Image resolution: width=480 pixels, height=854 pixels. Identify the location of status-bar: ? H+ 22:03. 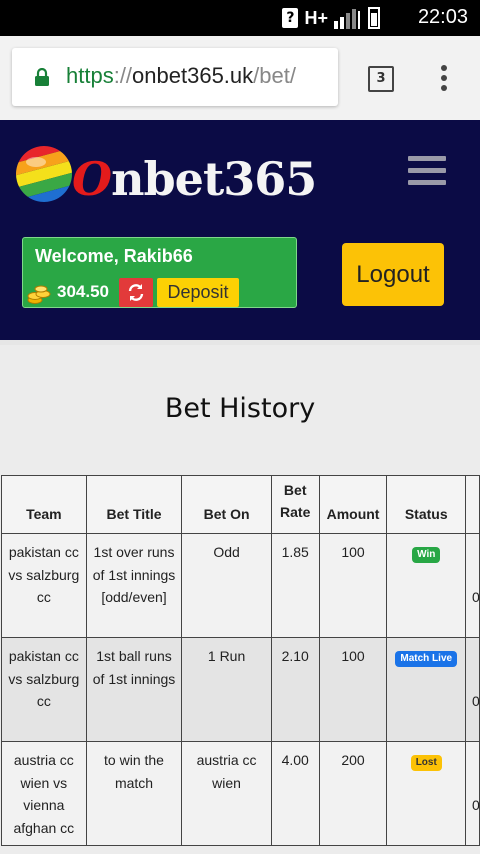
(240, 18).